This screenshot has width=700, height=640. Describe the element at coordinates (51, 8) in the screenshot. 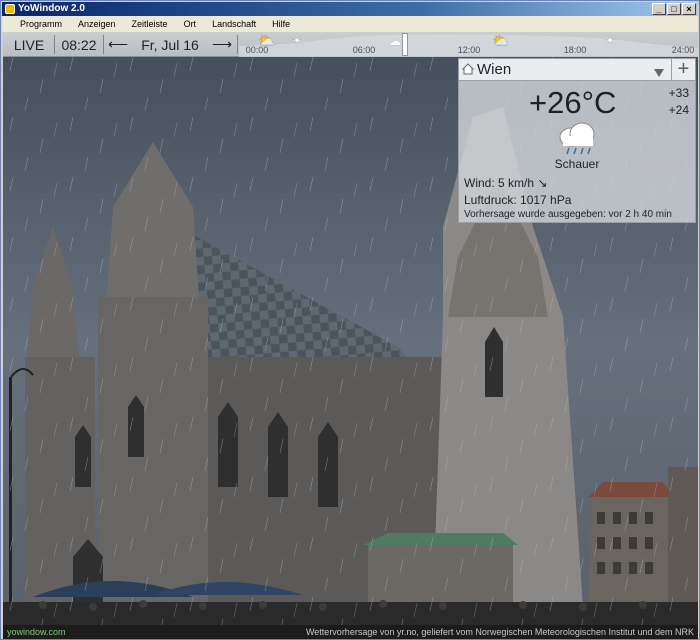

I see `window-title: YoWindow 2.0` at that location.